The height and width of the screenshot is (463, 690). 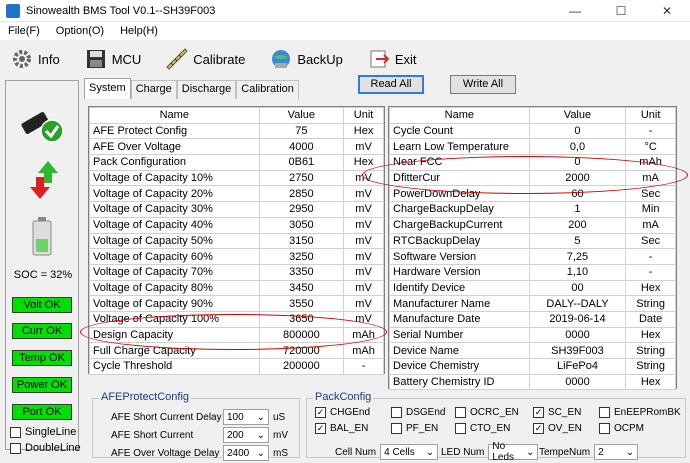 What do you see at coordinates (667, 11) in the screenshot?
I see `close-button: ✕` at bounding box center [667, 11].